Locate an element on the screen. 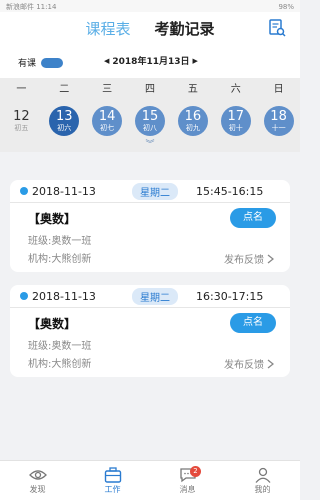  weekday-label: 四 is located at coordinates (150, 89).